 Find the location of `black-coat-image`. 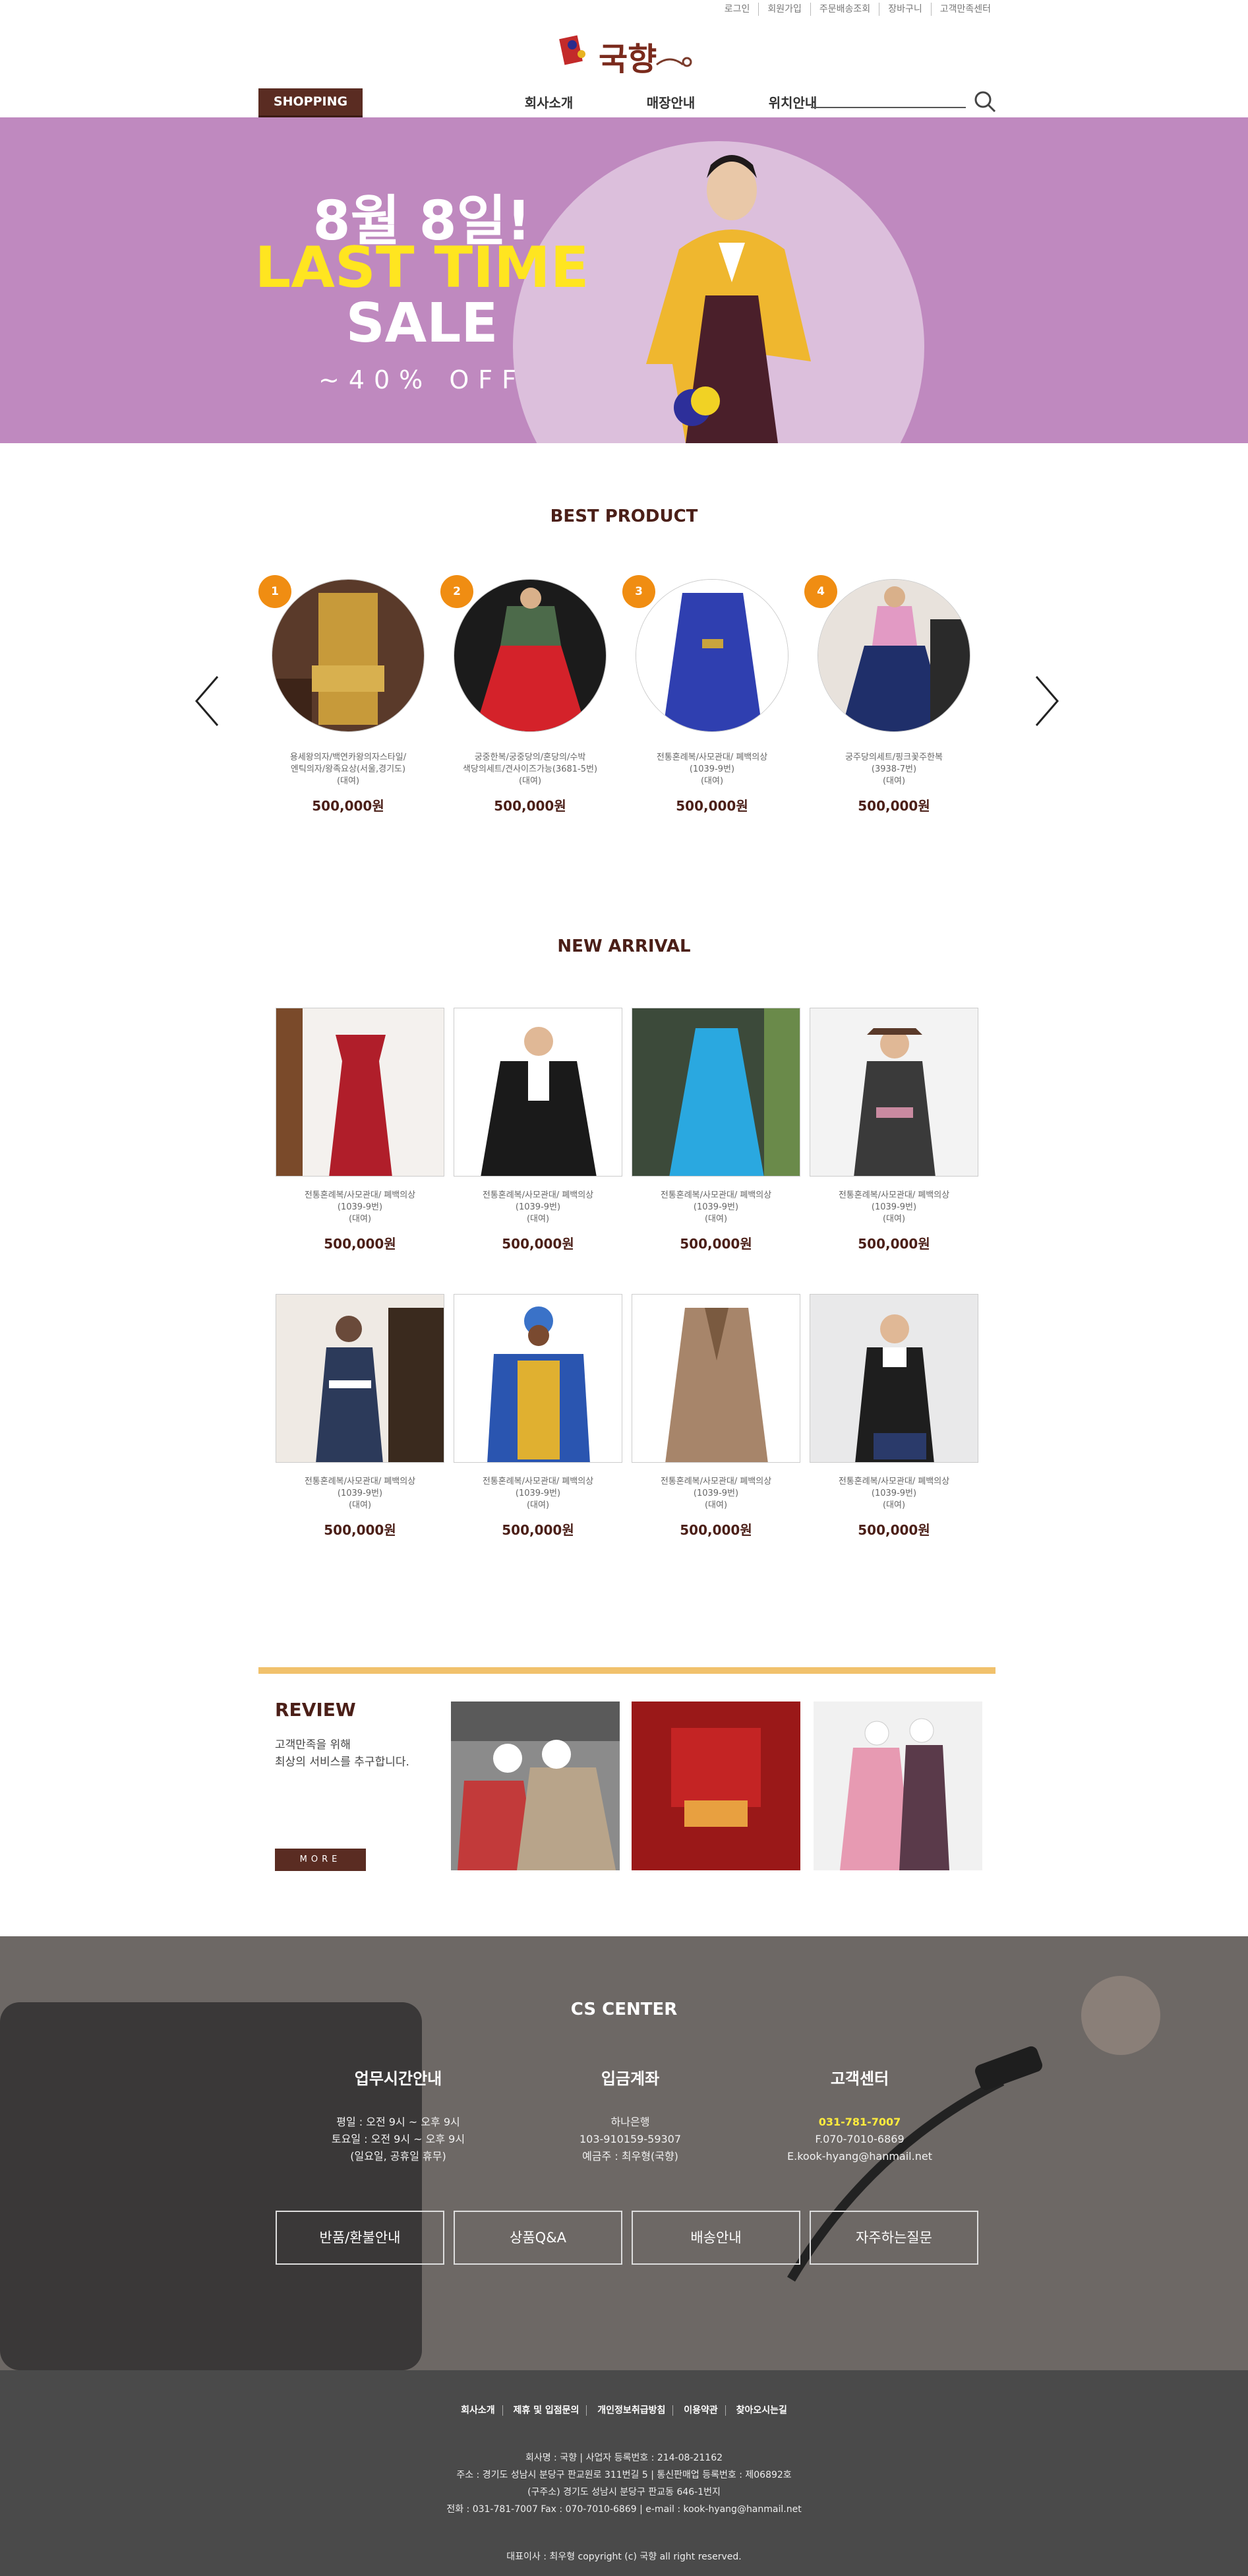

black-coat-image is located at coordinates (894, 1378).